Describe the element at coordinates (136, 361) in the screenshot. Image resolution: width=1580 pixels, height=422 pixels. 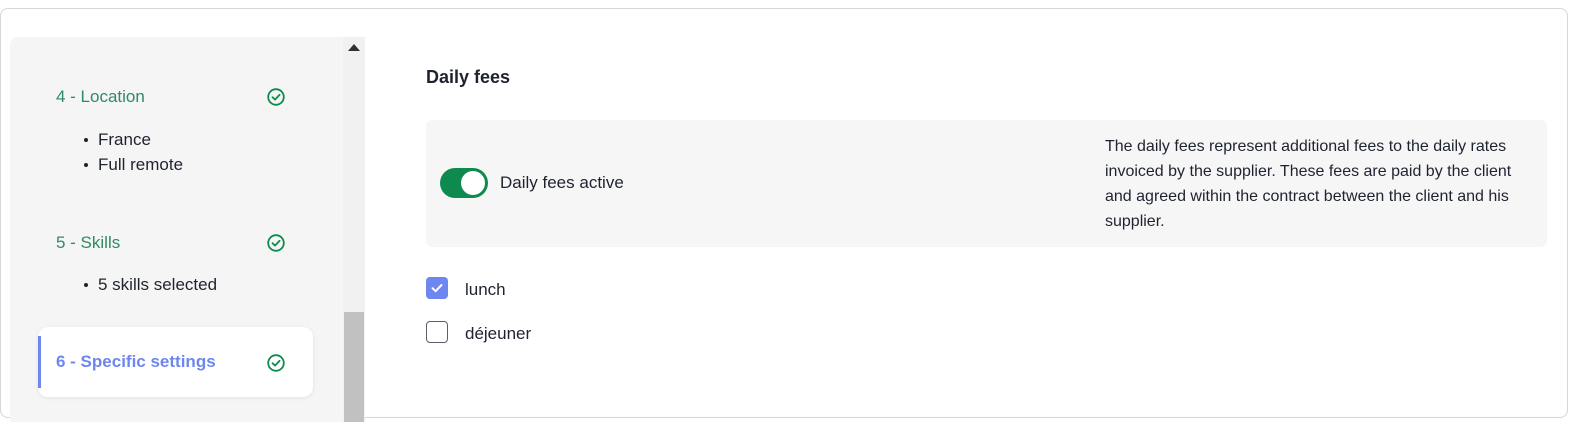
I see `step-specific-settings-title: 6 - Specific settings` at that location.